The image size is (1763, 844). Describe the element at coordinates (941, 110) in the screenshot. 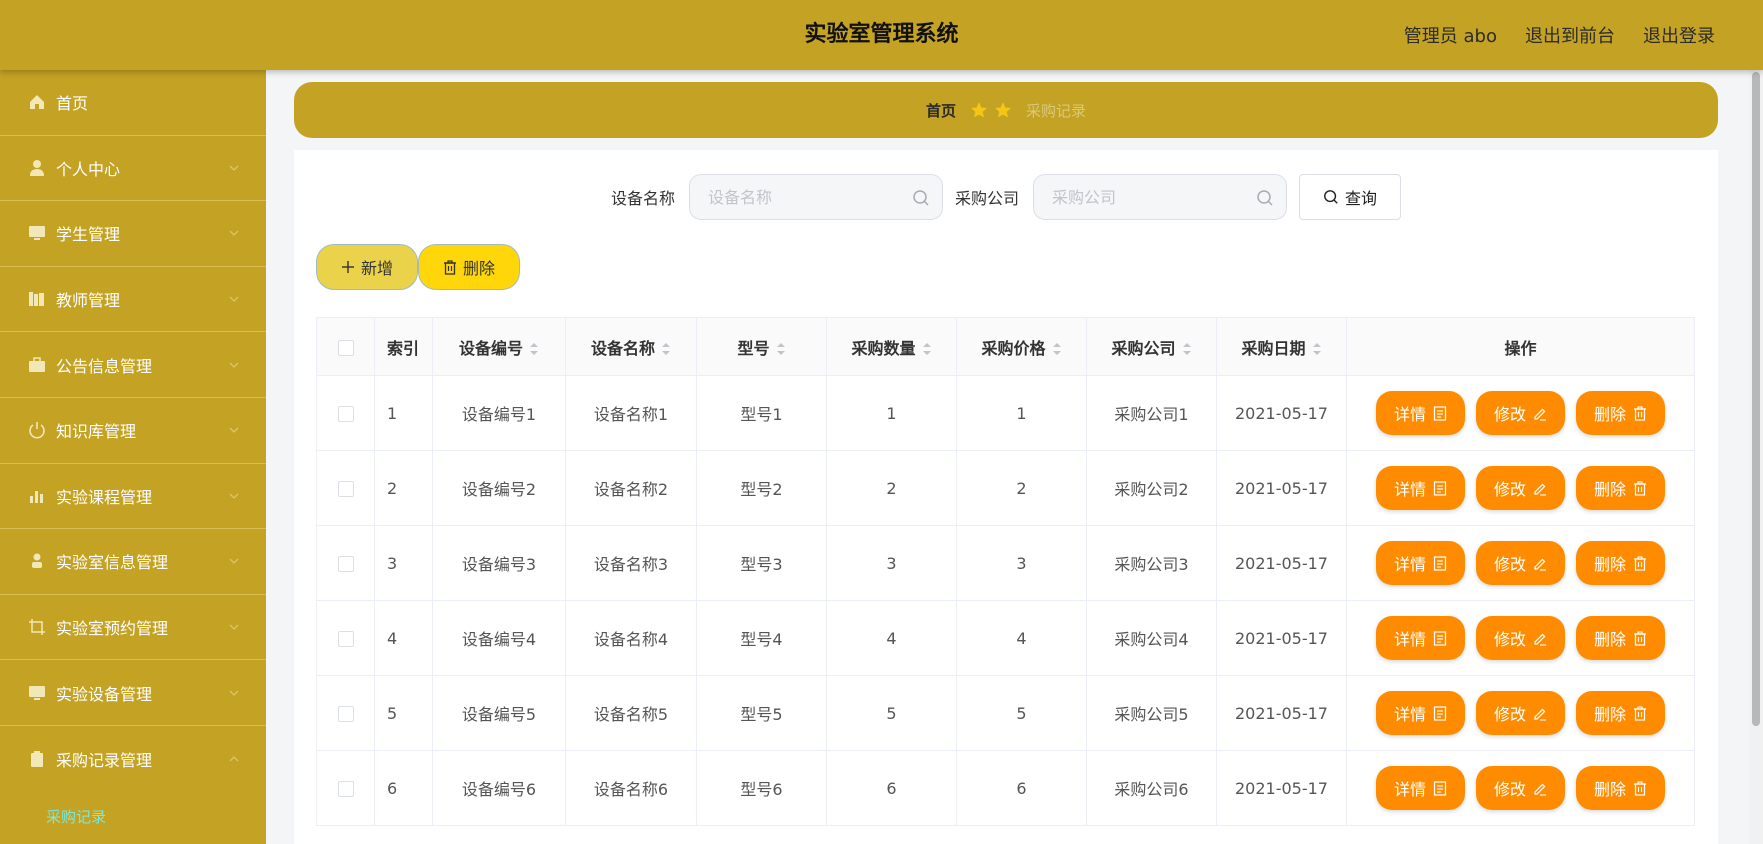

I see `breadcrumb-home: 首页` at that location.